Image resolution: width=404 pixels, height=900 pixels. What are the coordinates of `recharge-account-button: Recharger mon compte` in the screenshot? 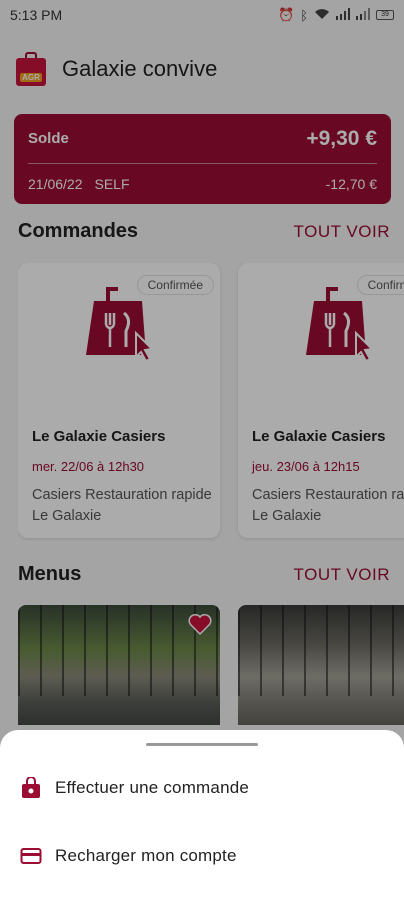 It's located at (202, 856).